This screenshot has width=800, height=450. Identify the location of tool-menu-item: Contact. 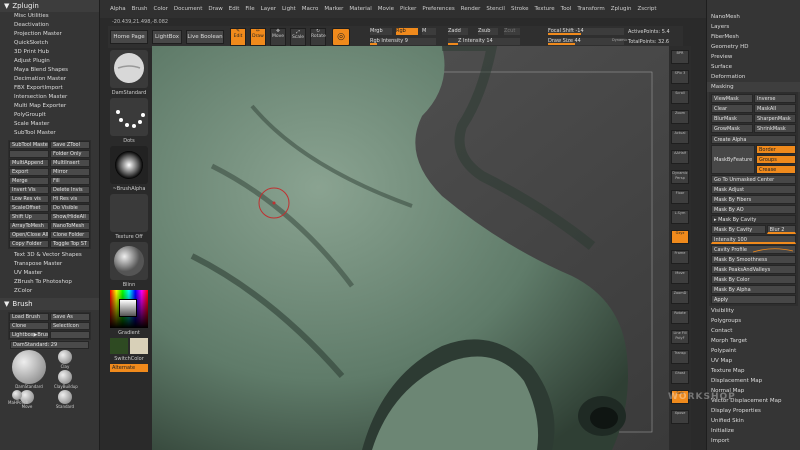
(753, 331).